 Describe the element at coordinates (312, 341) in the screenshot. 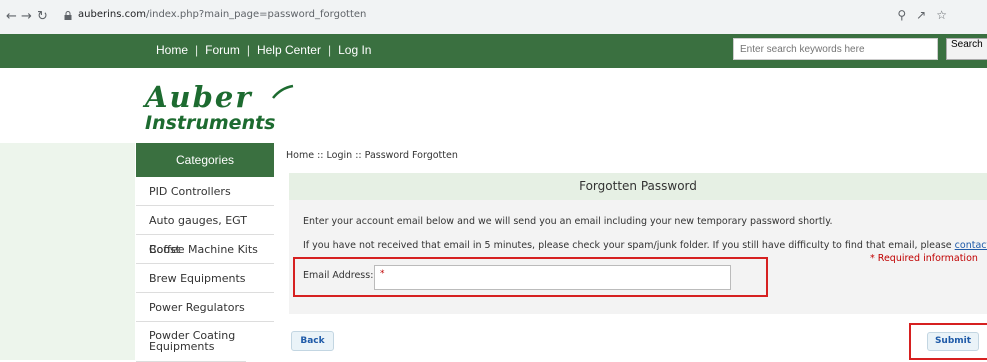

I see `back-button: Back` at that location.